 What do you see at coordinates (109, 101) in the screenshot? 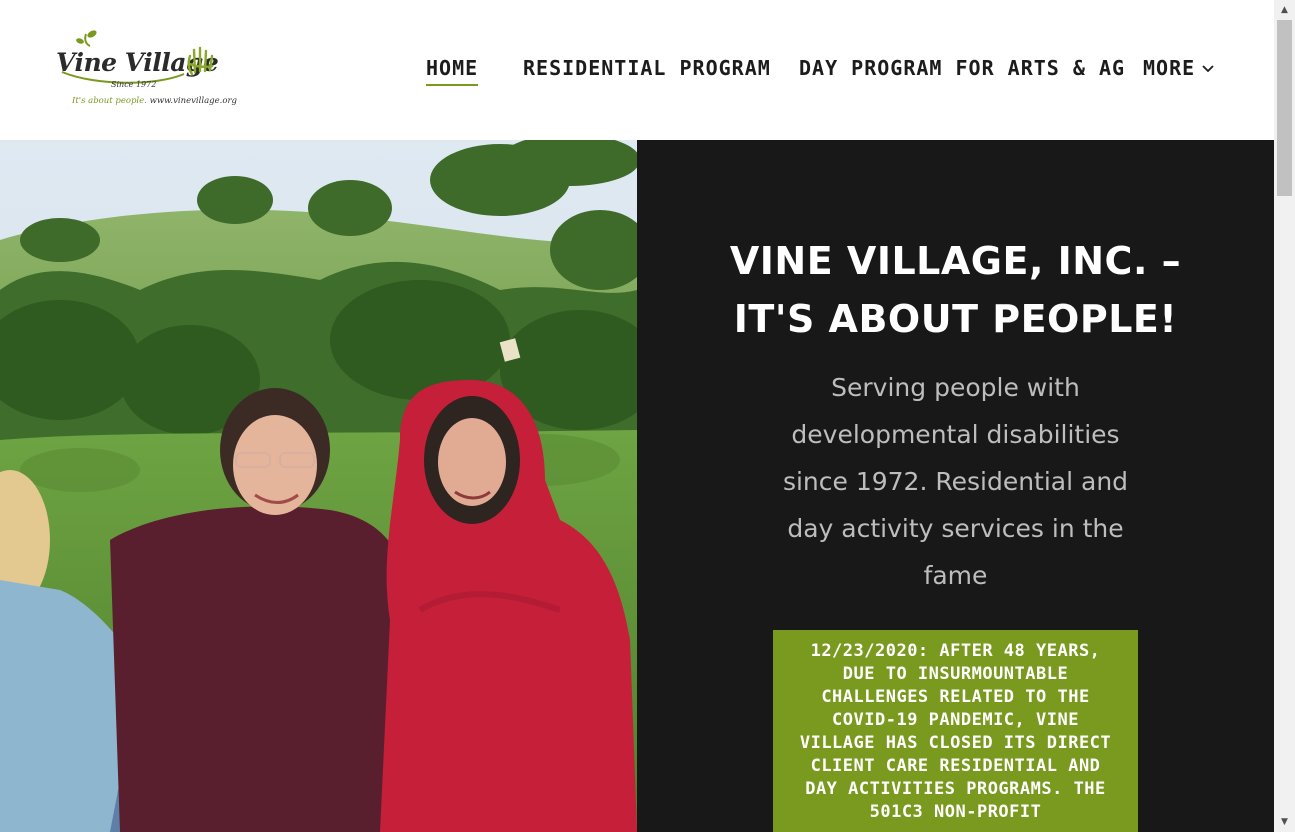
I see `logo-tagline-text: It's about people.` at bounding box center [109, 101].